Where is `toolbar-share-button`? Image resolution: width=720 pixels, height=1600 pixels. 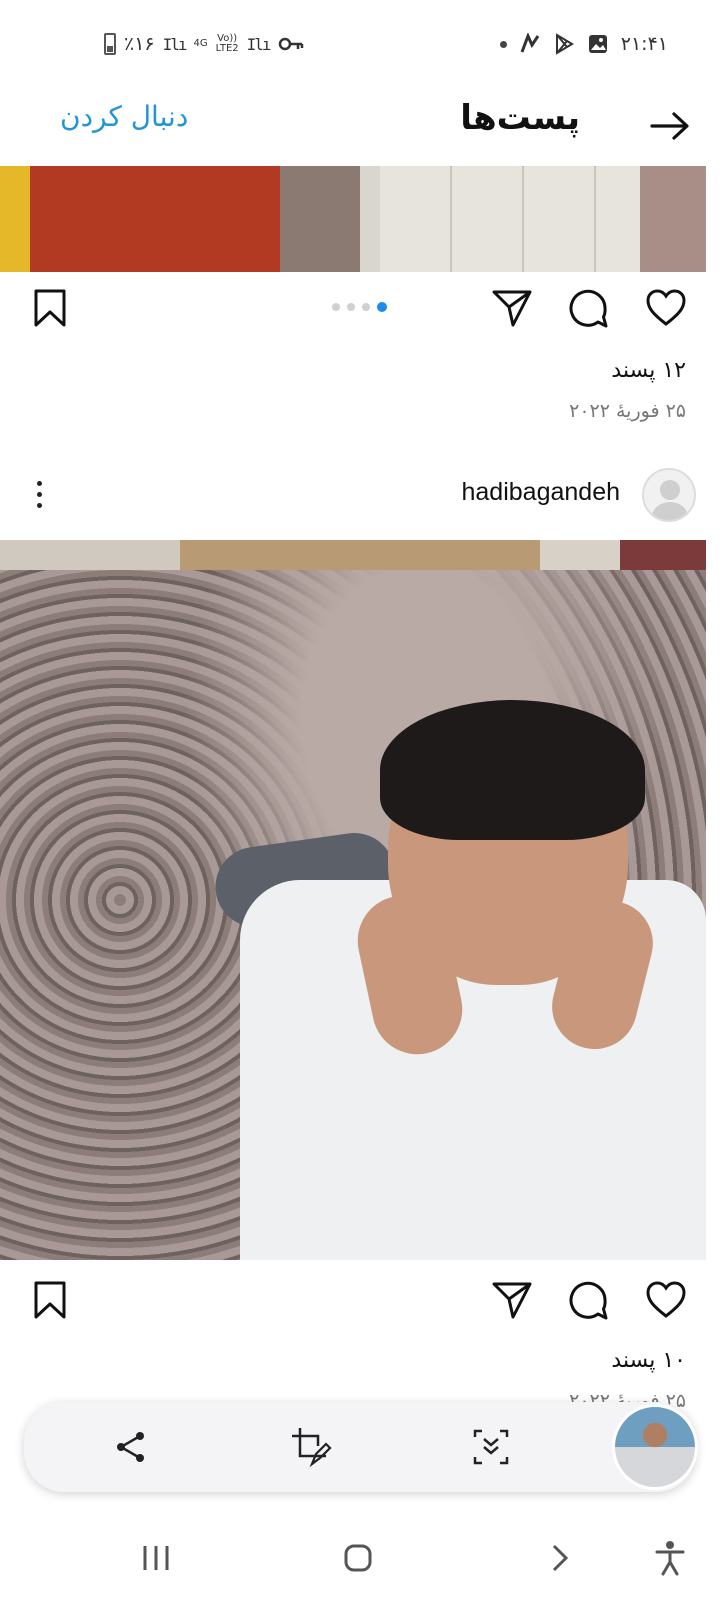
toolbar-share-button is located at coordinates (131, 1447).